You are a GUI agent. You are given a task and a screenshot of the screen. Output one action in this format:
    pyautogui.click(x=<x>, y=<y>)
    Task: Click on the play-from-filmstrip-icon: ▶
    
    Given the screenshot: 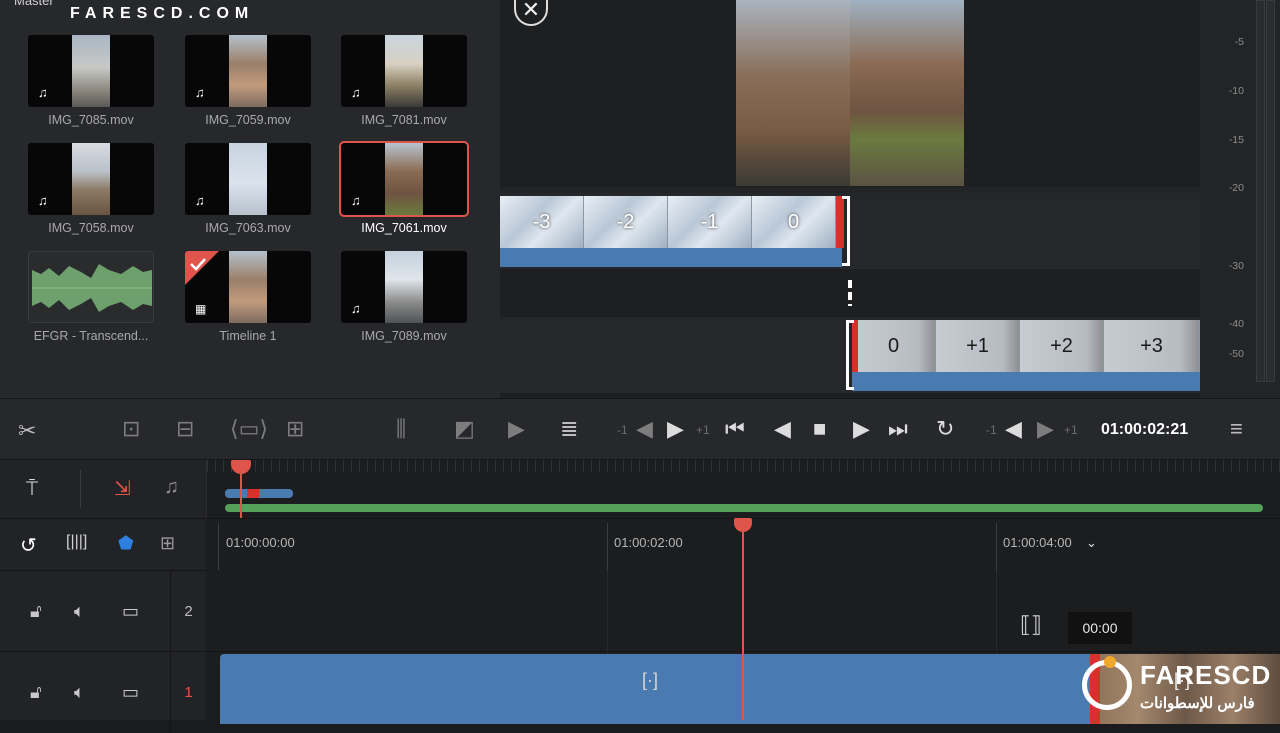 What is the action you would take?
    pyautogui.click(x=516, y=429)
    